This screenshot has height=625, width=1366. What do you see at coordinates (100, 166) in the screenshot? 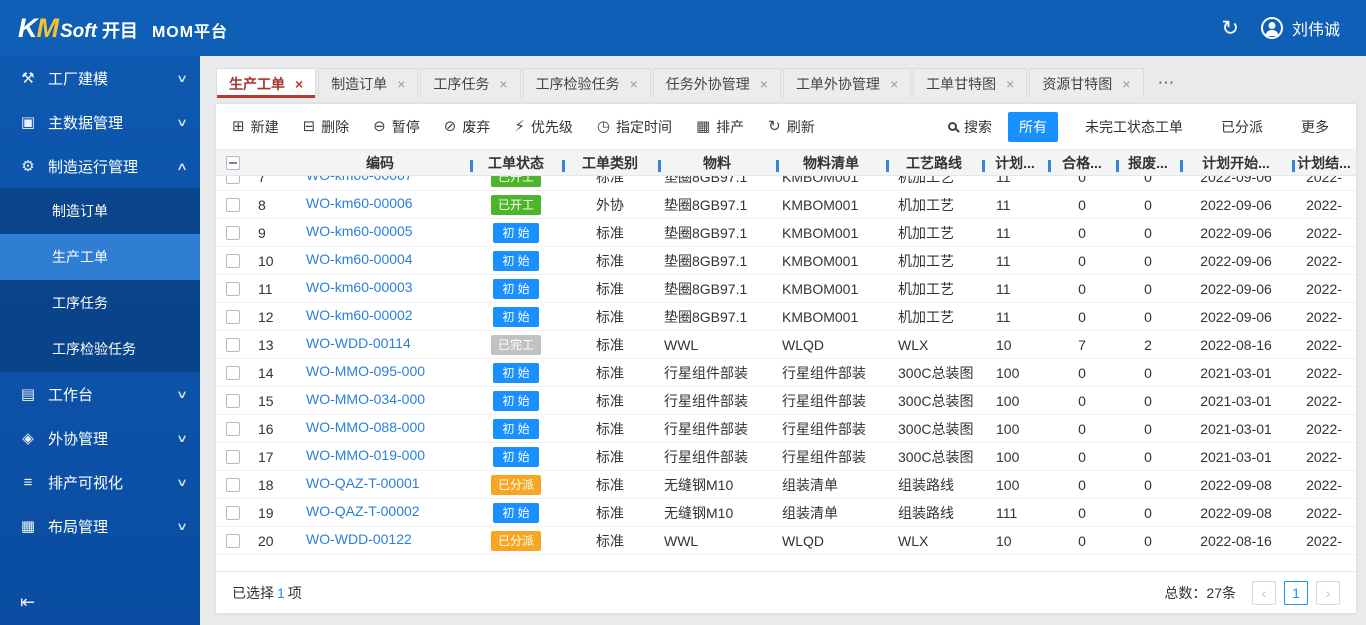
I see `sidebar-item-manufacturing-operation-management: ⚙ 制造运行管理 ∧` at bounding box center [100, 166].